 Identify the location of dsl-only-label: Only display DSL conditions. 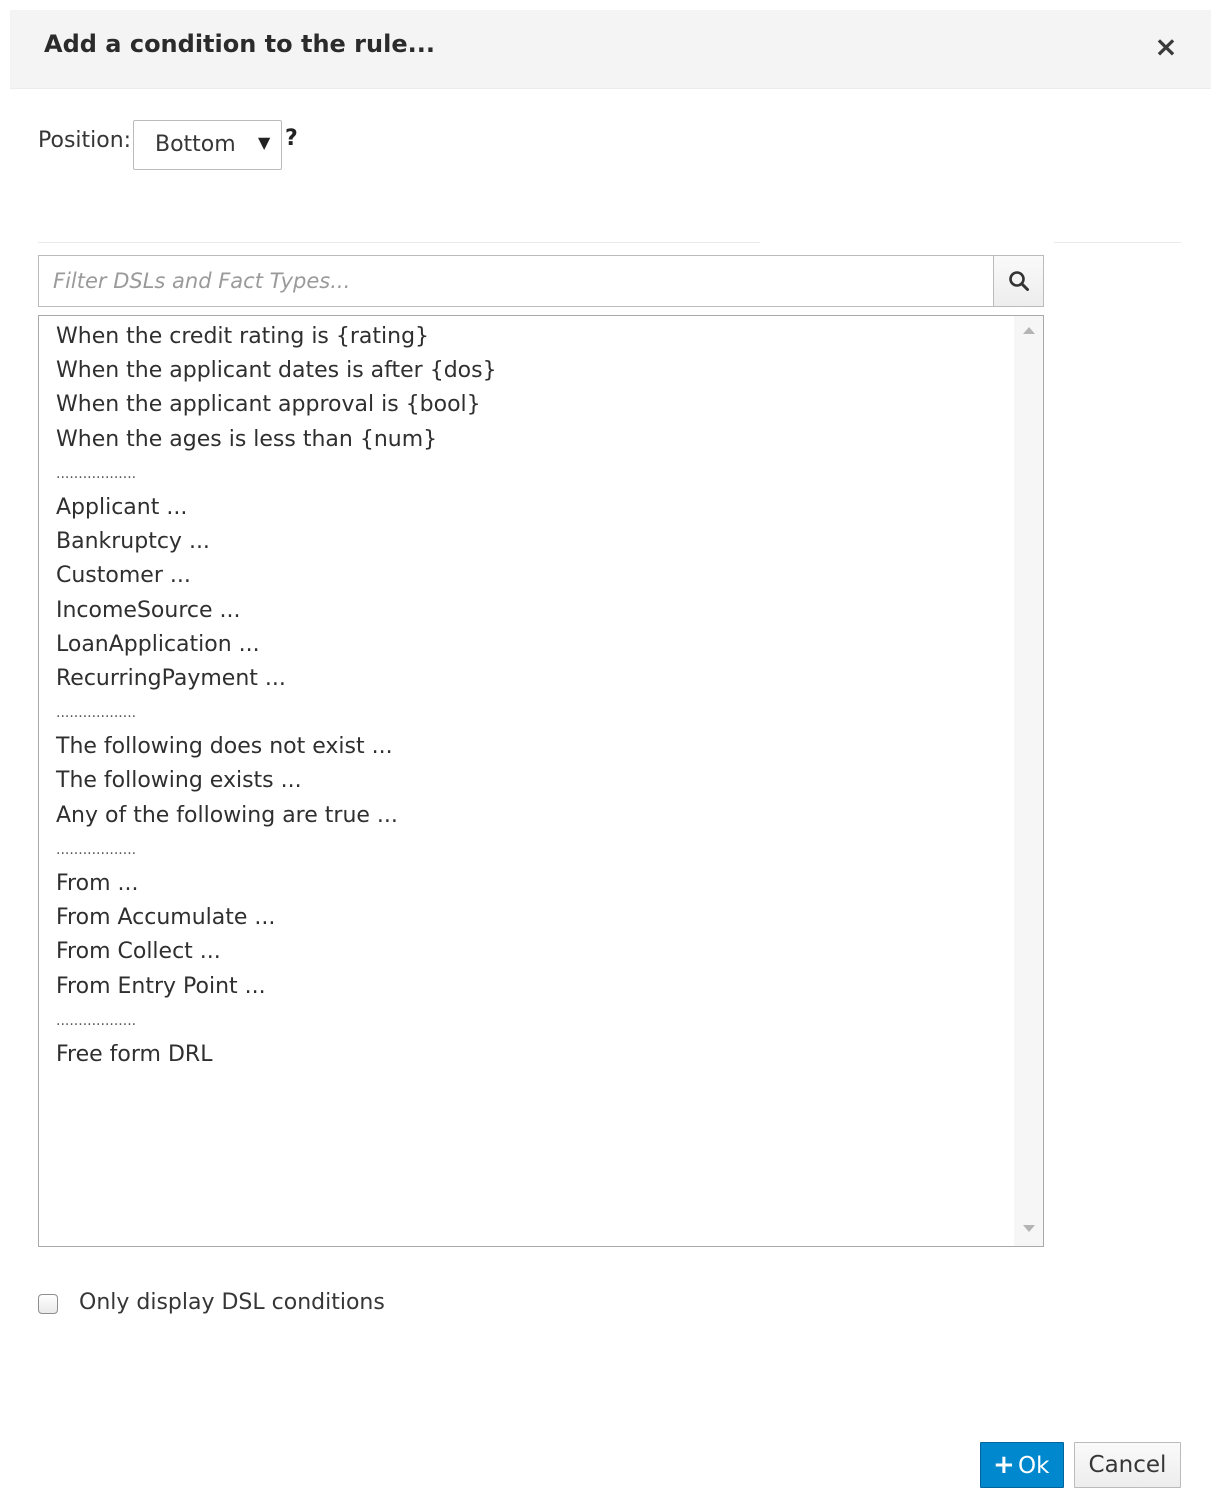
(232, 1302).